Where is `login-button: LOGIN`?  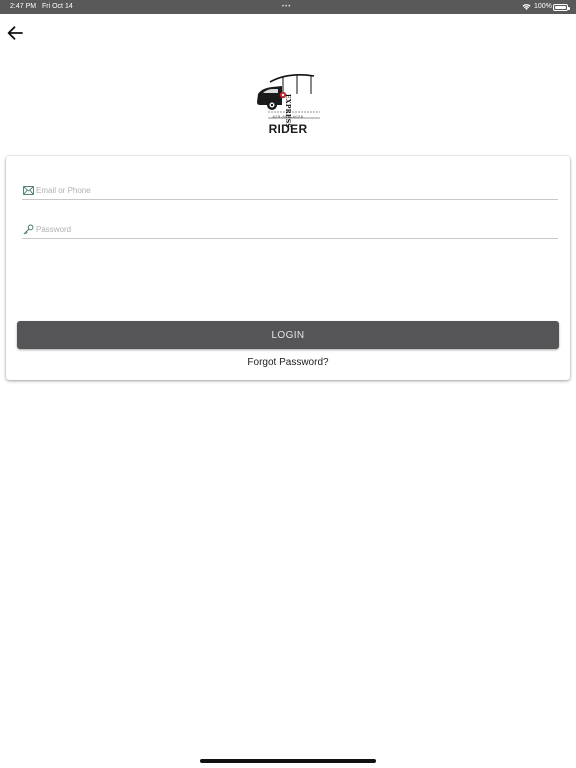
login-button: LOGIN is located at coordinates (288, 335).